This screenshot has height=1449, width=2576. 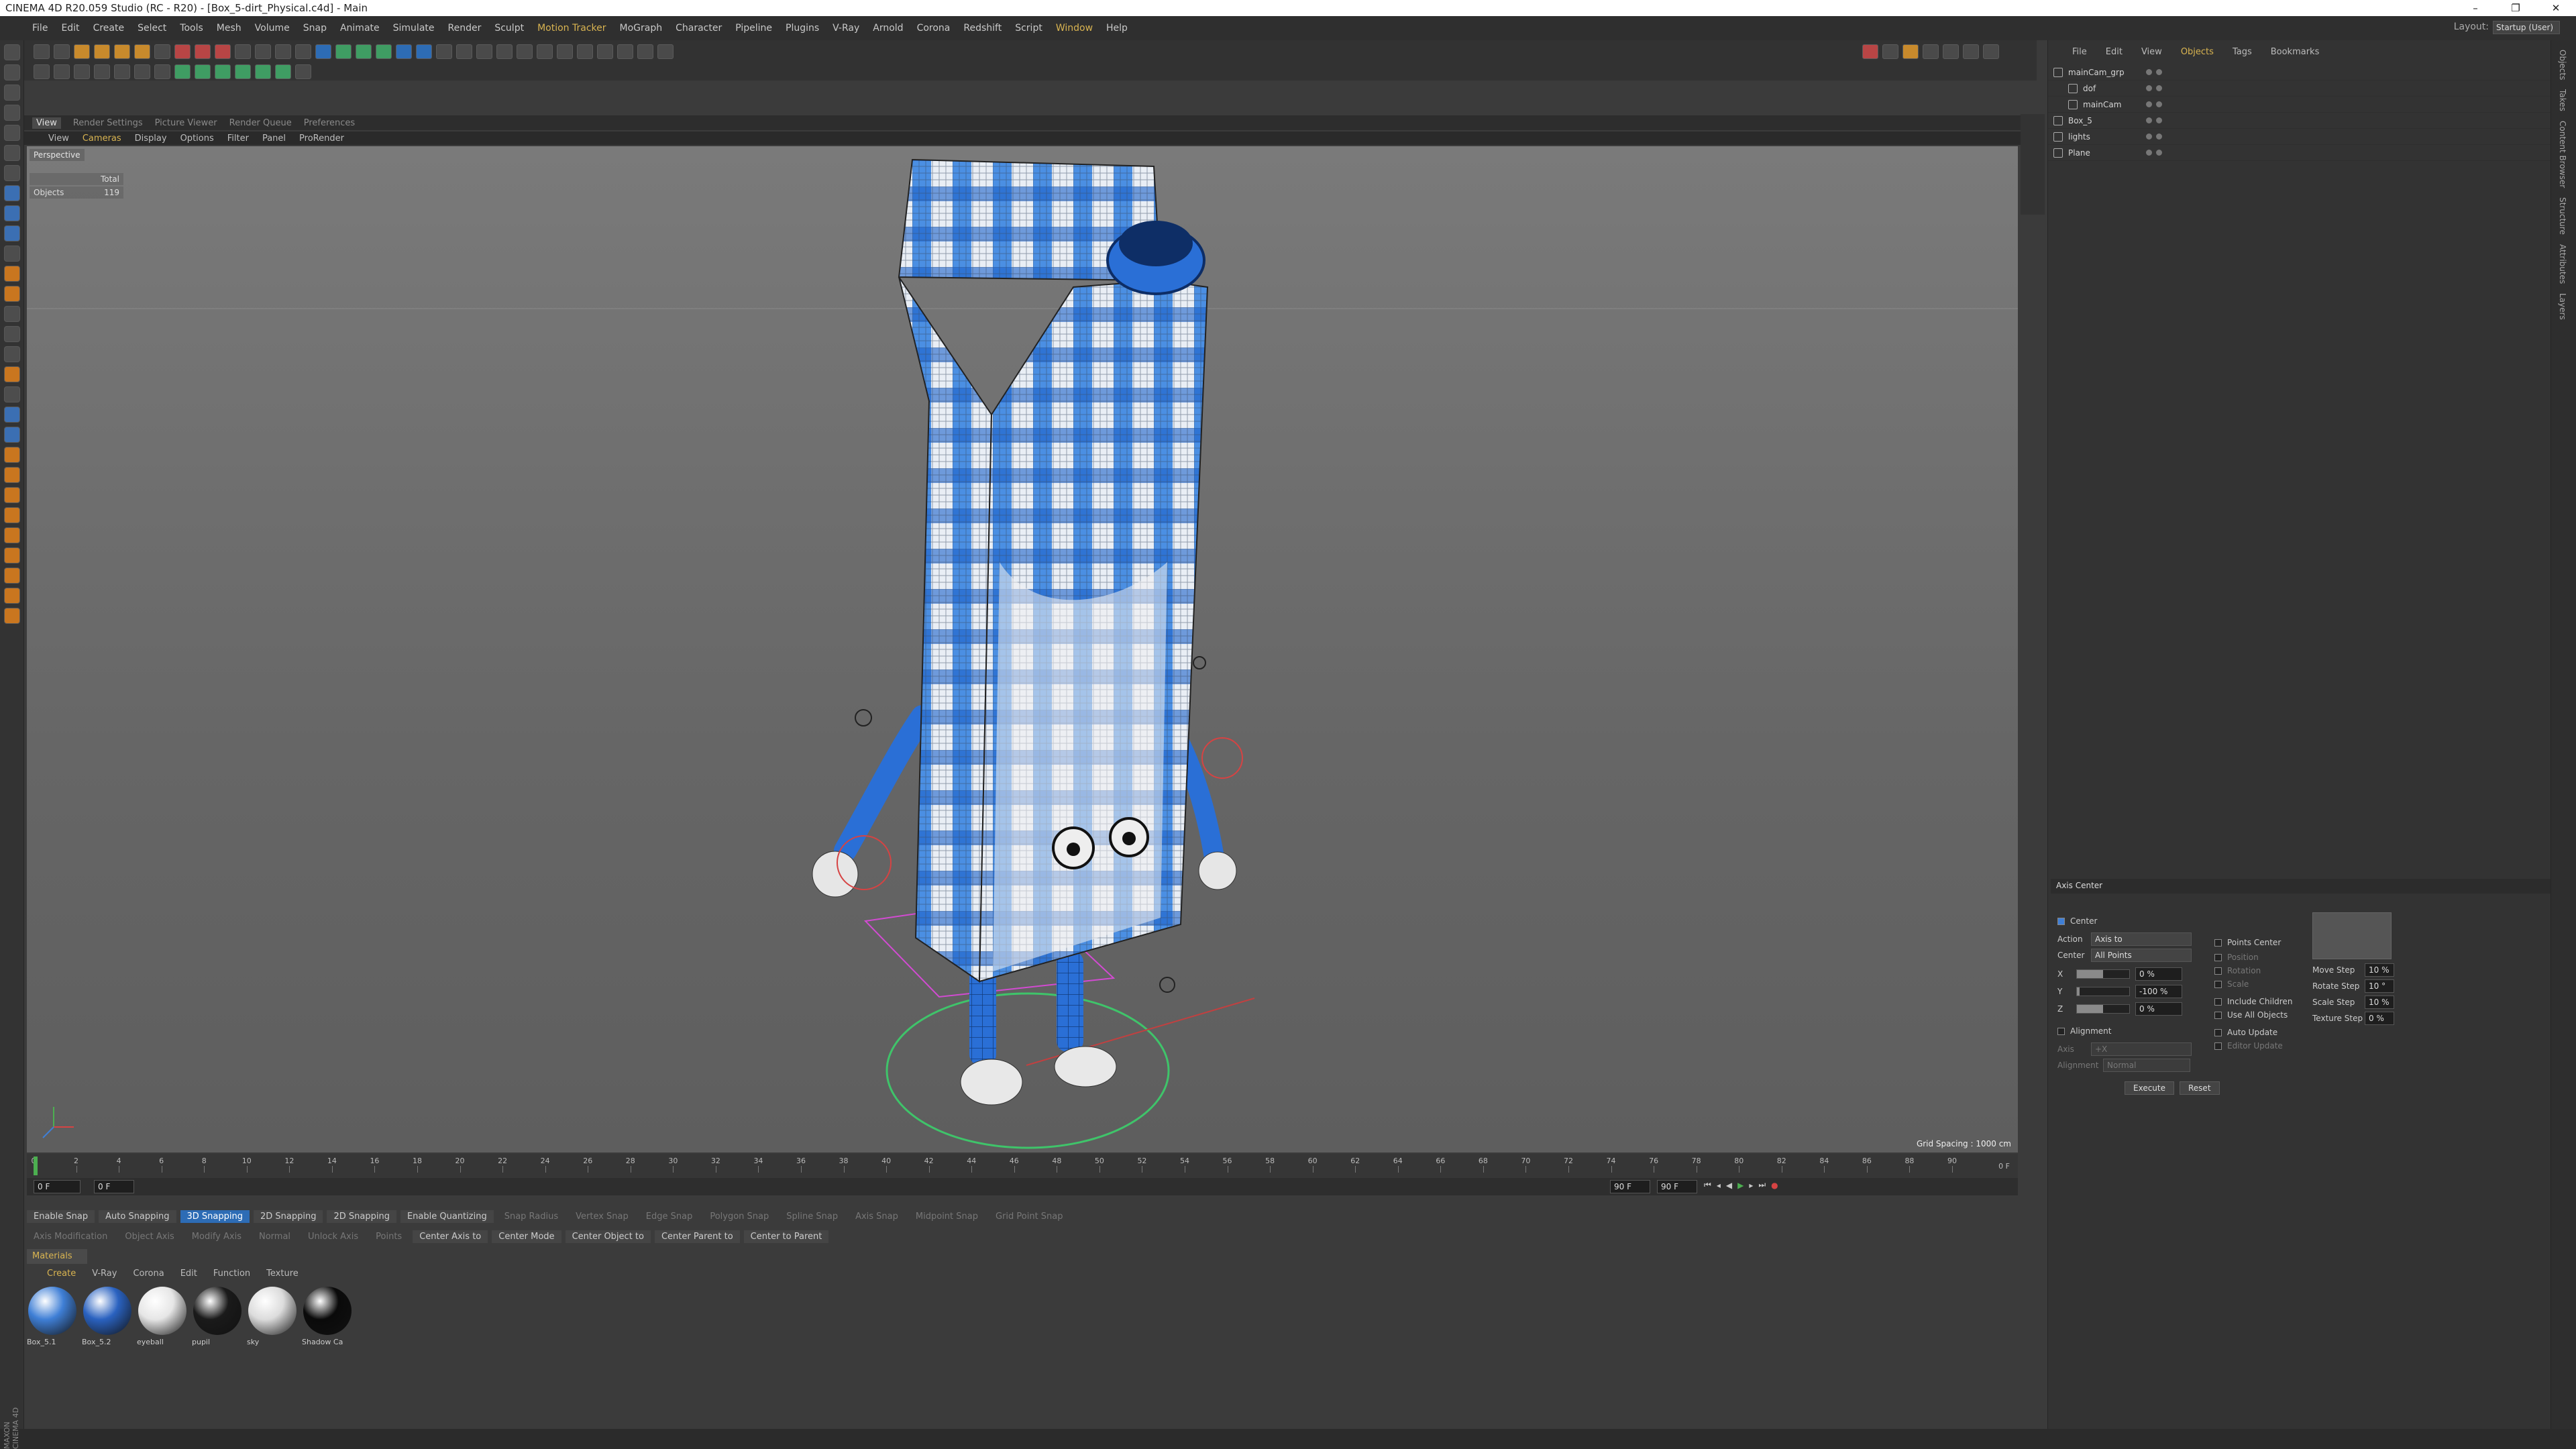 I want to click on play-backward-icon: ◀, so click(x=1729, y=1185).